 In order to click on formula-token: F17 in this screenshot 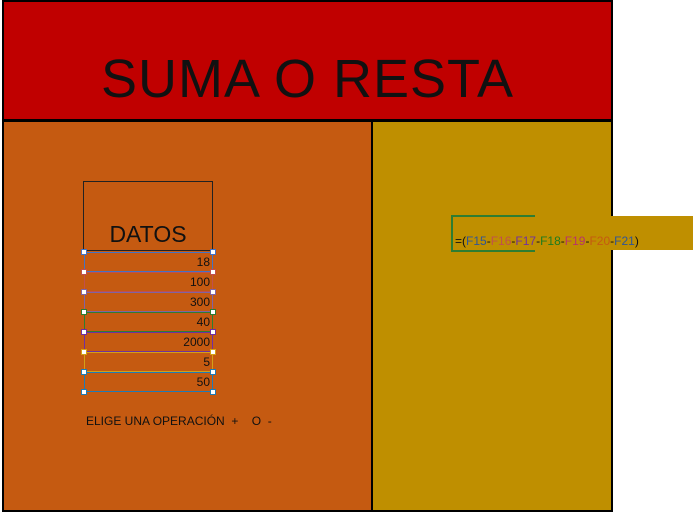, I will do `click(526, 241)`.